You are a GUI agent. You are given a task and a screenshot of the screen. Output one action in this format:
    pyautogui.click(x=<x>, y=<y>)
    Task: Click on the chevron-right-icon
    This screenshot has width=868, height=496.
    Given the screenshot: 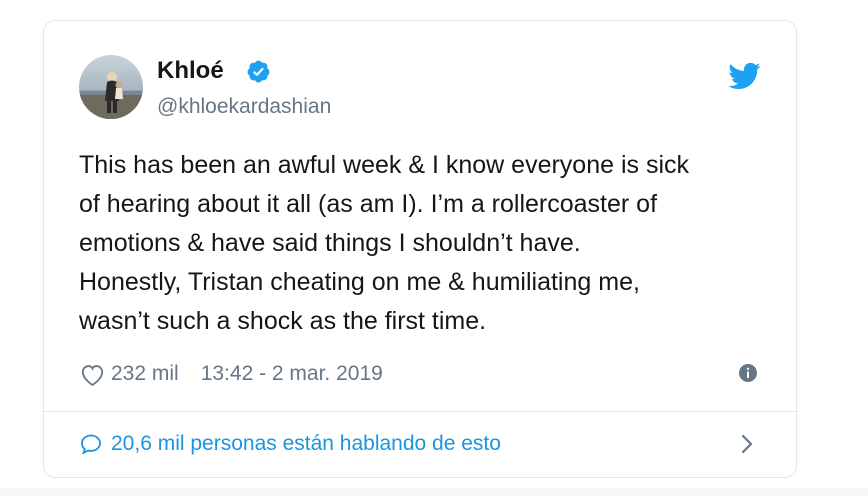 What is the action you would take?
    pyautogui.click(x=747, y=444)
    